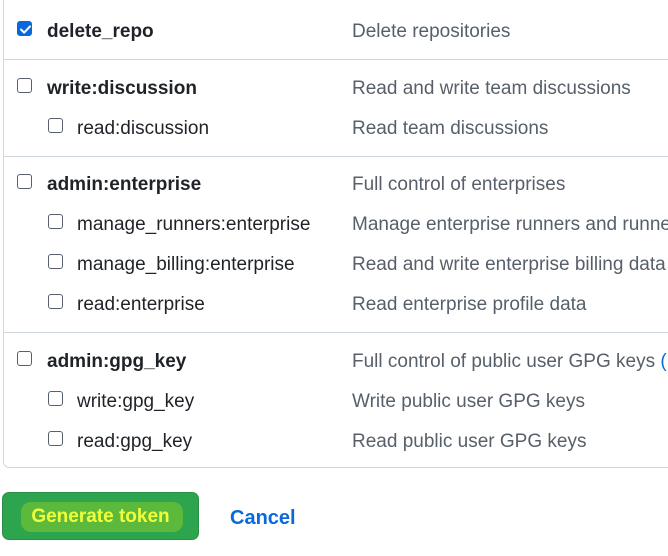 This screenshot has width=668, height=556. I want to click on scope-description: Read enterprise profile data, so click(469, 304).